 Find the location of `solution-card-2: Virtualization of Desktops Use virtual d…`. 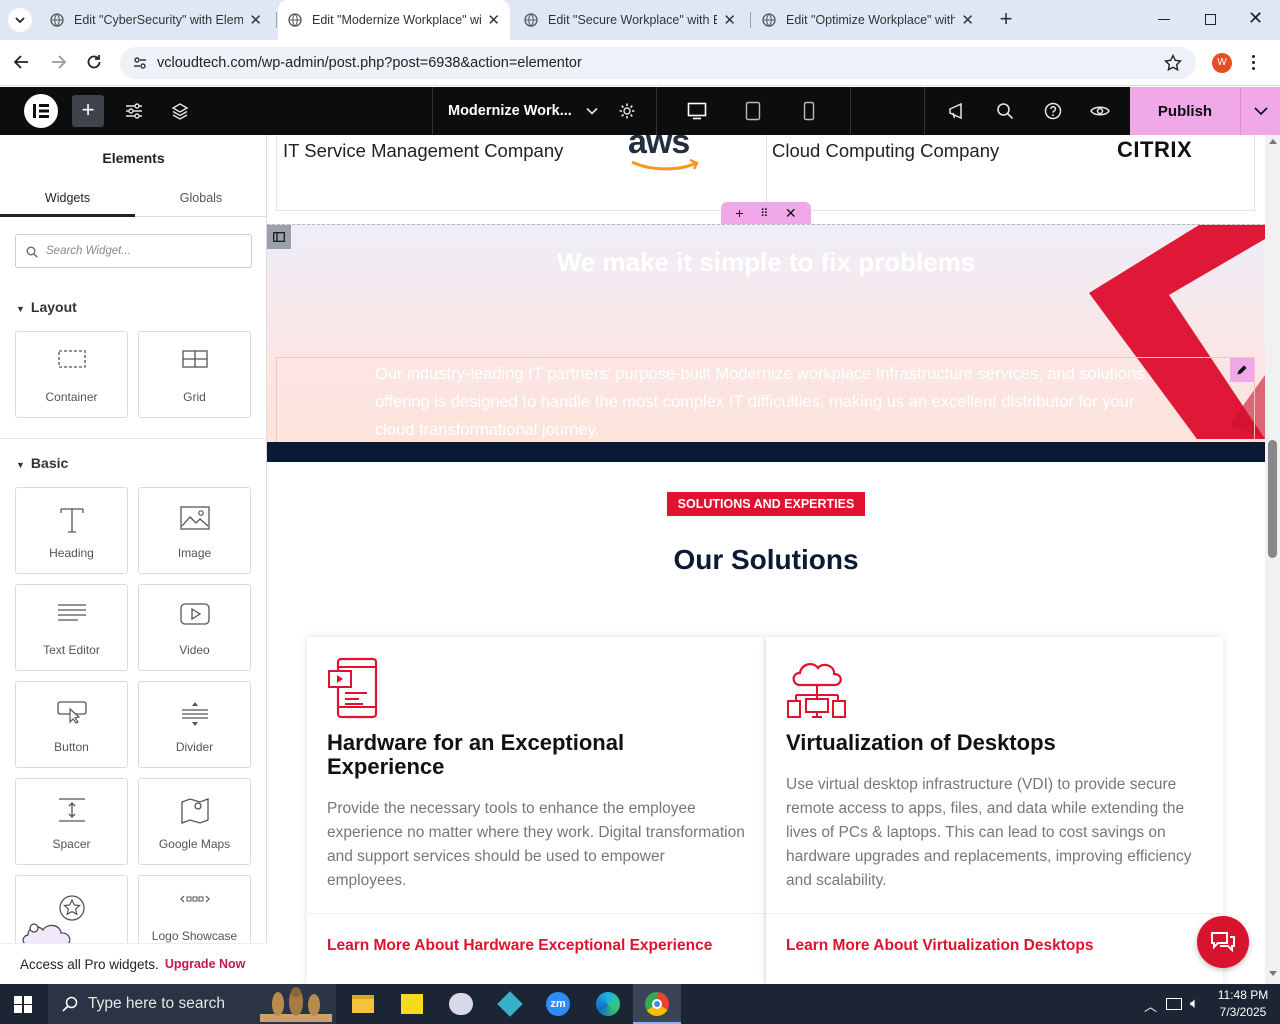

solution-card-2: Virtualization of Desktops Use virtual d… is located at coordinates (994, 810).